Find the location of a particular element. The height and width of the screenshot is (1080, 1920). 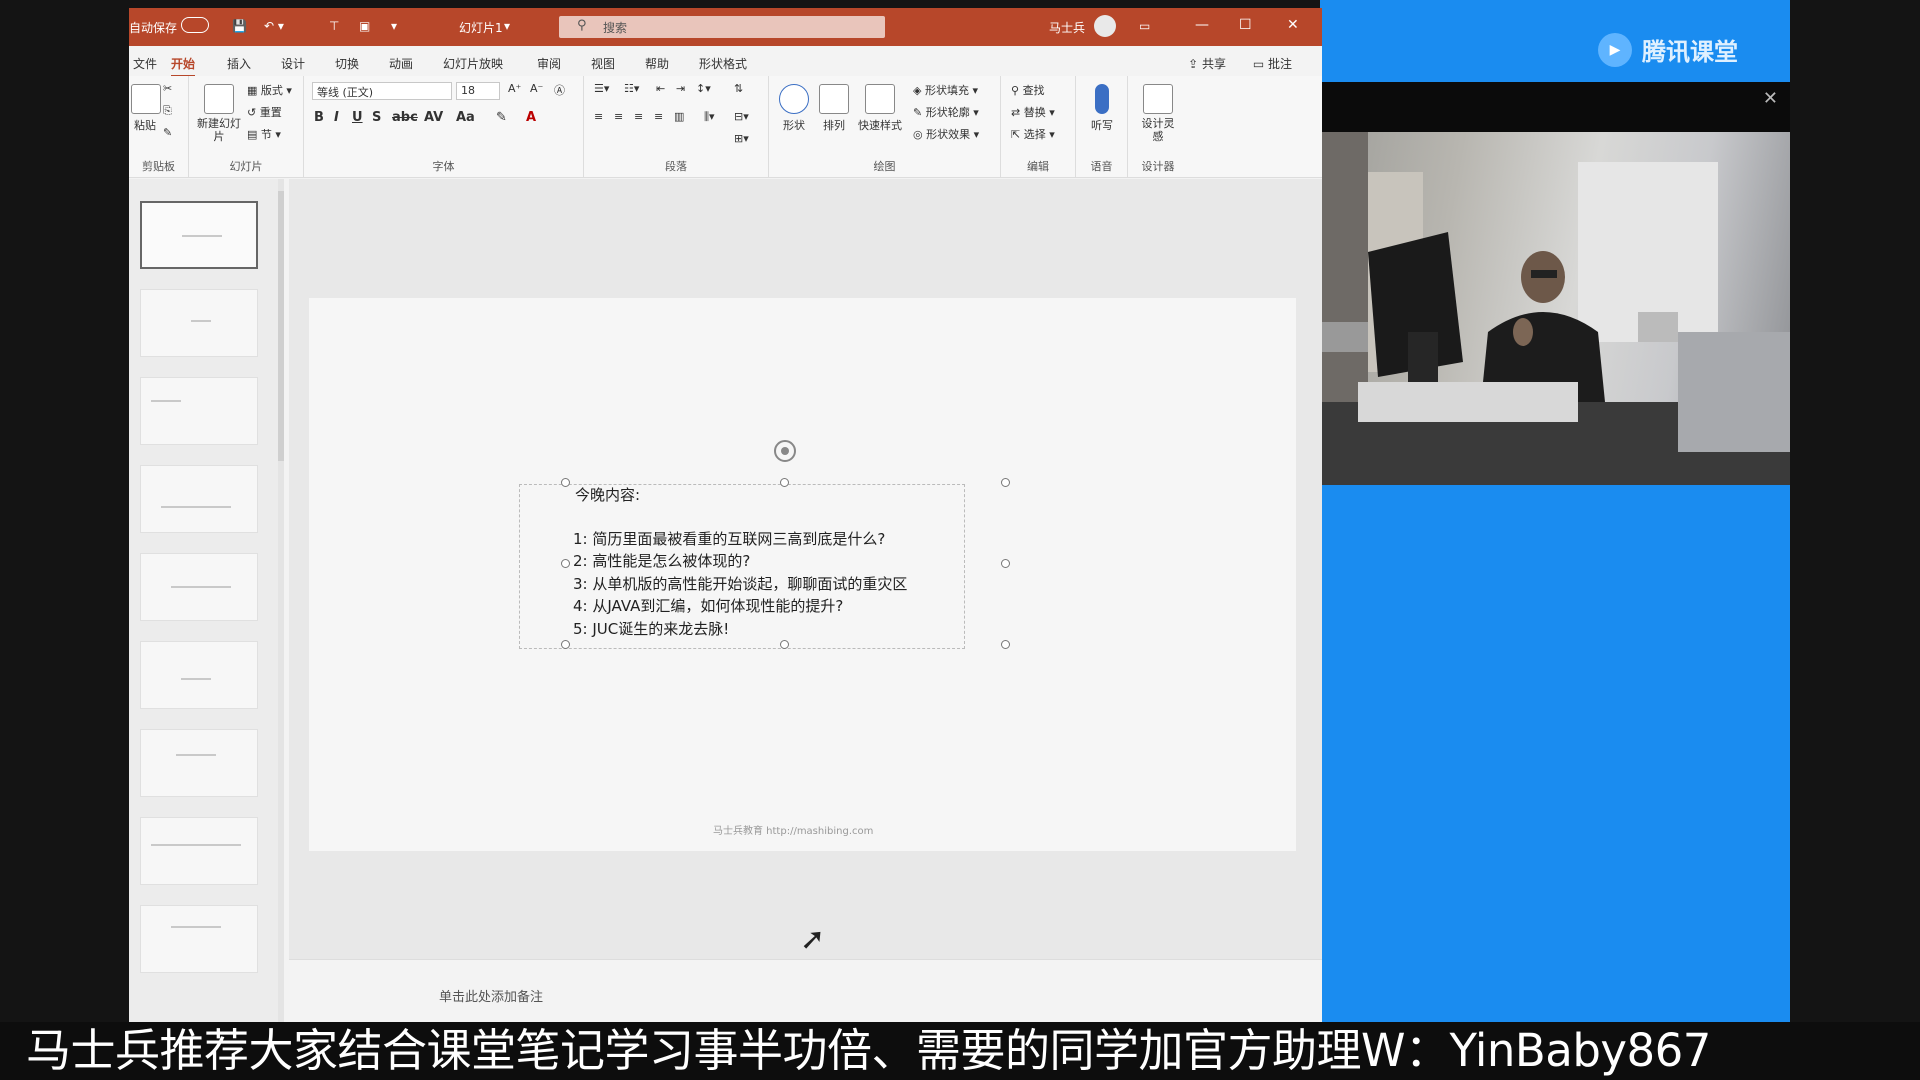

font-color-icon: A is located at coordinates (531, 117).